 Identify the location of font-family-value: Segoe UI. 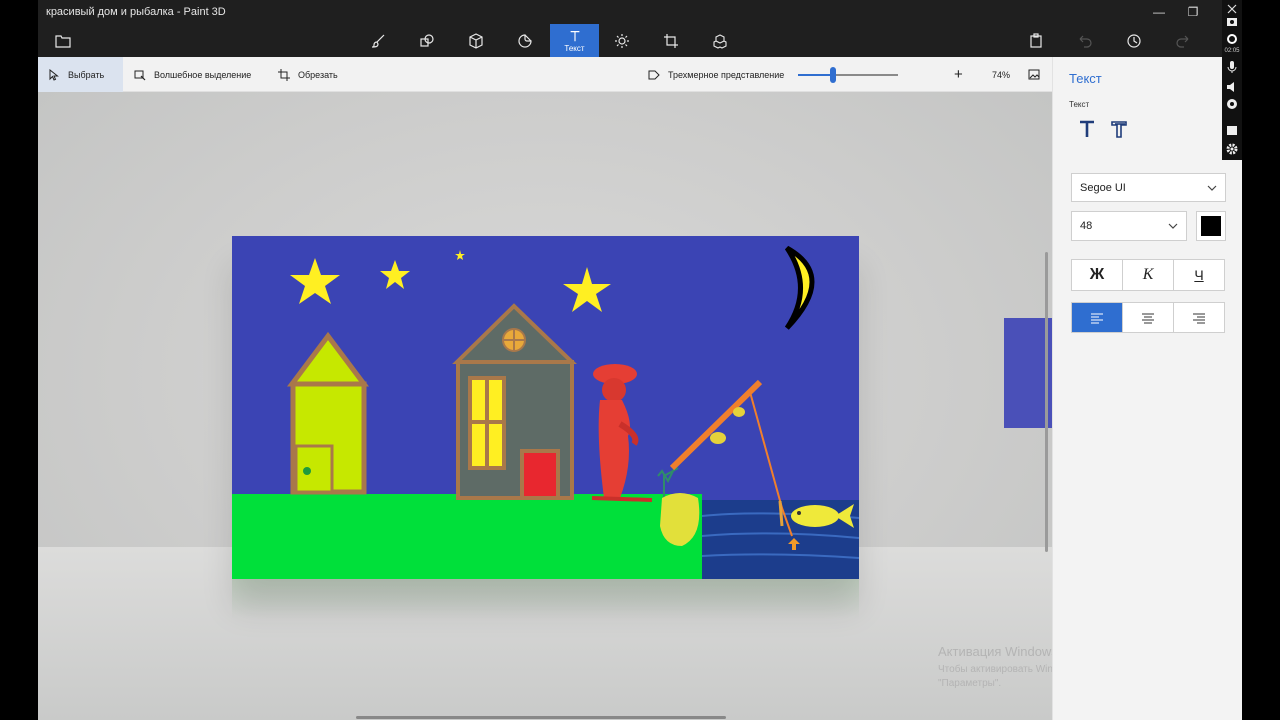
(1103, 187).